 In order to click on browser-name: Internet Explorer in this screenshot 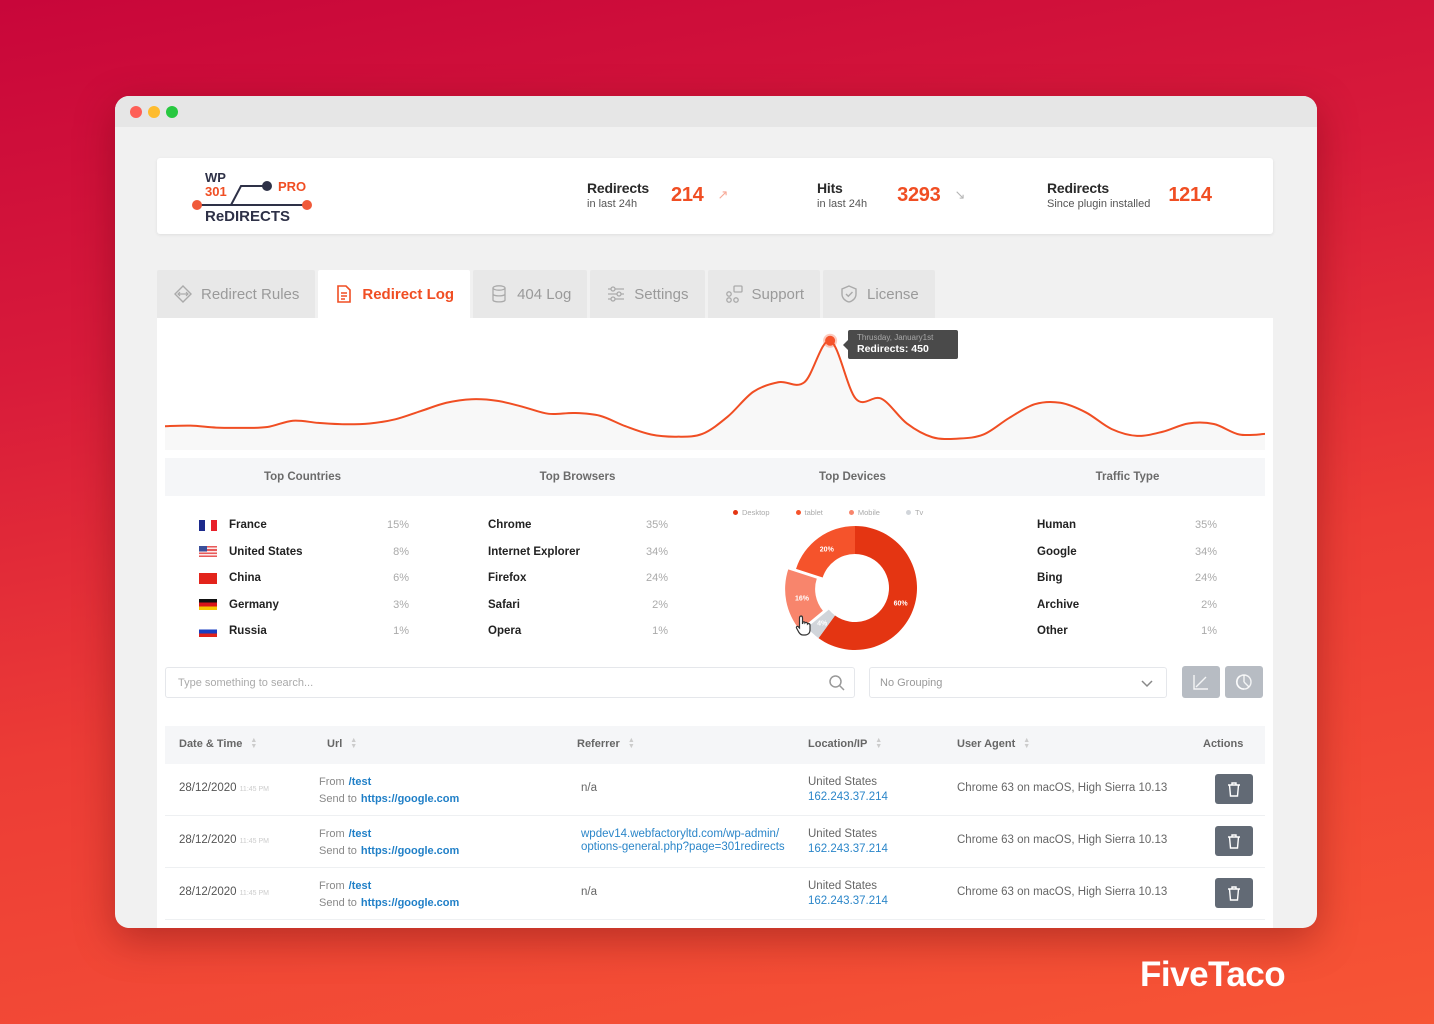, I will do `click(534, 551)`.